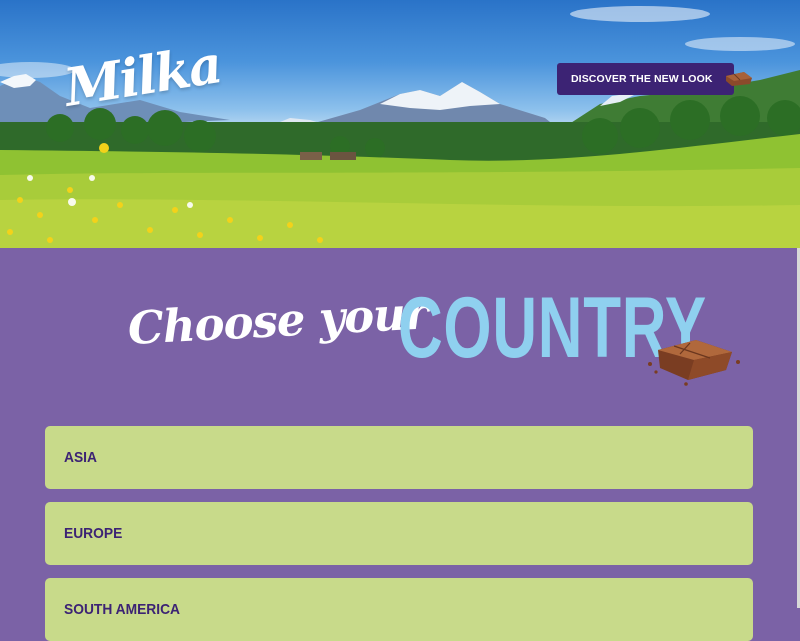 The width and height of the screenshot is (800, 641). Describe the element at coordinates (399, 457) in the screenshot. I see `region-item-asia: ASIA` at that location.